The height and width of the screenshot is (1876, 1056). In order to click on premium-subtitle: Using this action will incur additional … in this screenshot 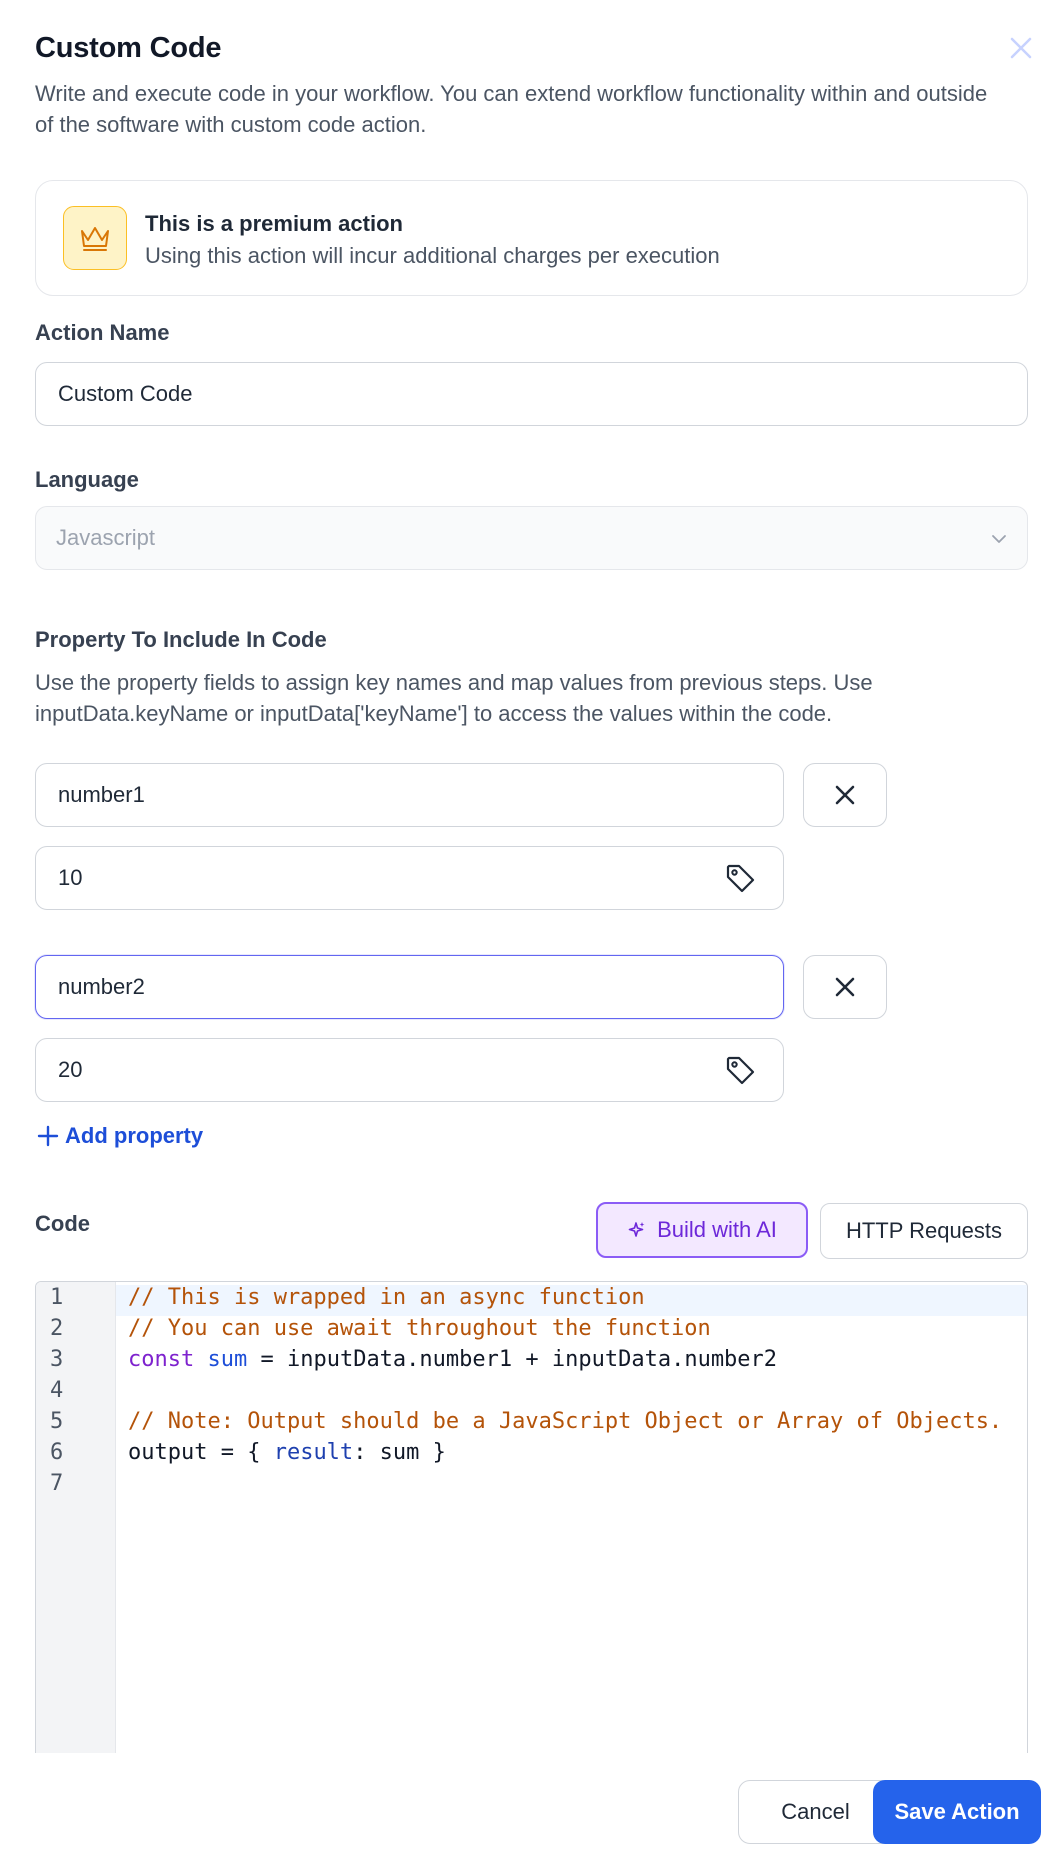, I will do `click(432, 255)`.